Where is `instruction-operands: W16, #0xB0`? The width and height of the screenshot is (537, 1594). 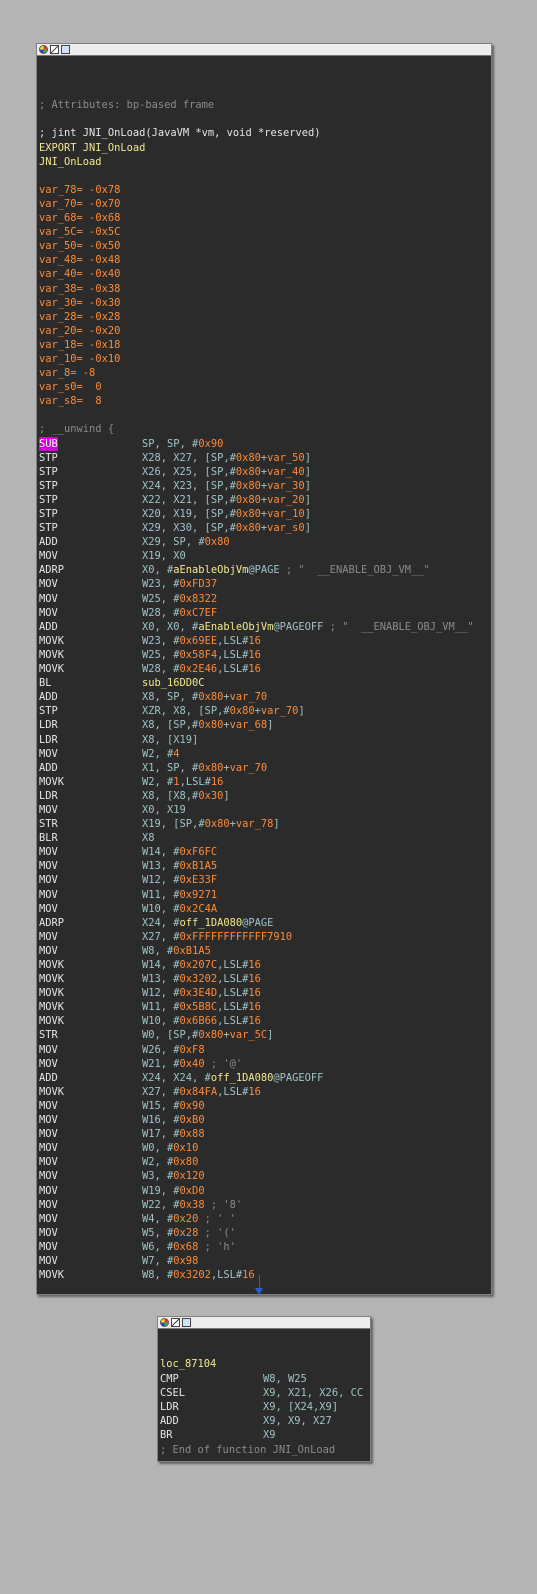
instruction-operands: W16, #0xB0 is located at coordinates (173, 1120).